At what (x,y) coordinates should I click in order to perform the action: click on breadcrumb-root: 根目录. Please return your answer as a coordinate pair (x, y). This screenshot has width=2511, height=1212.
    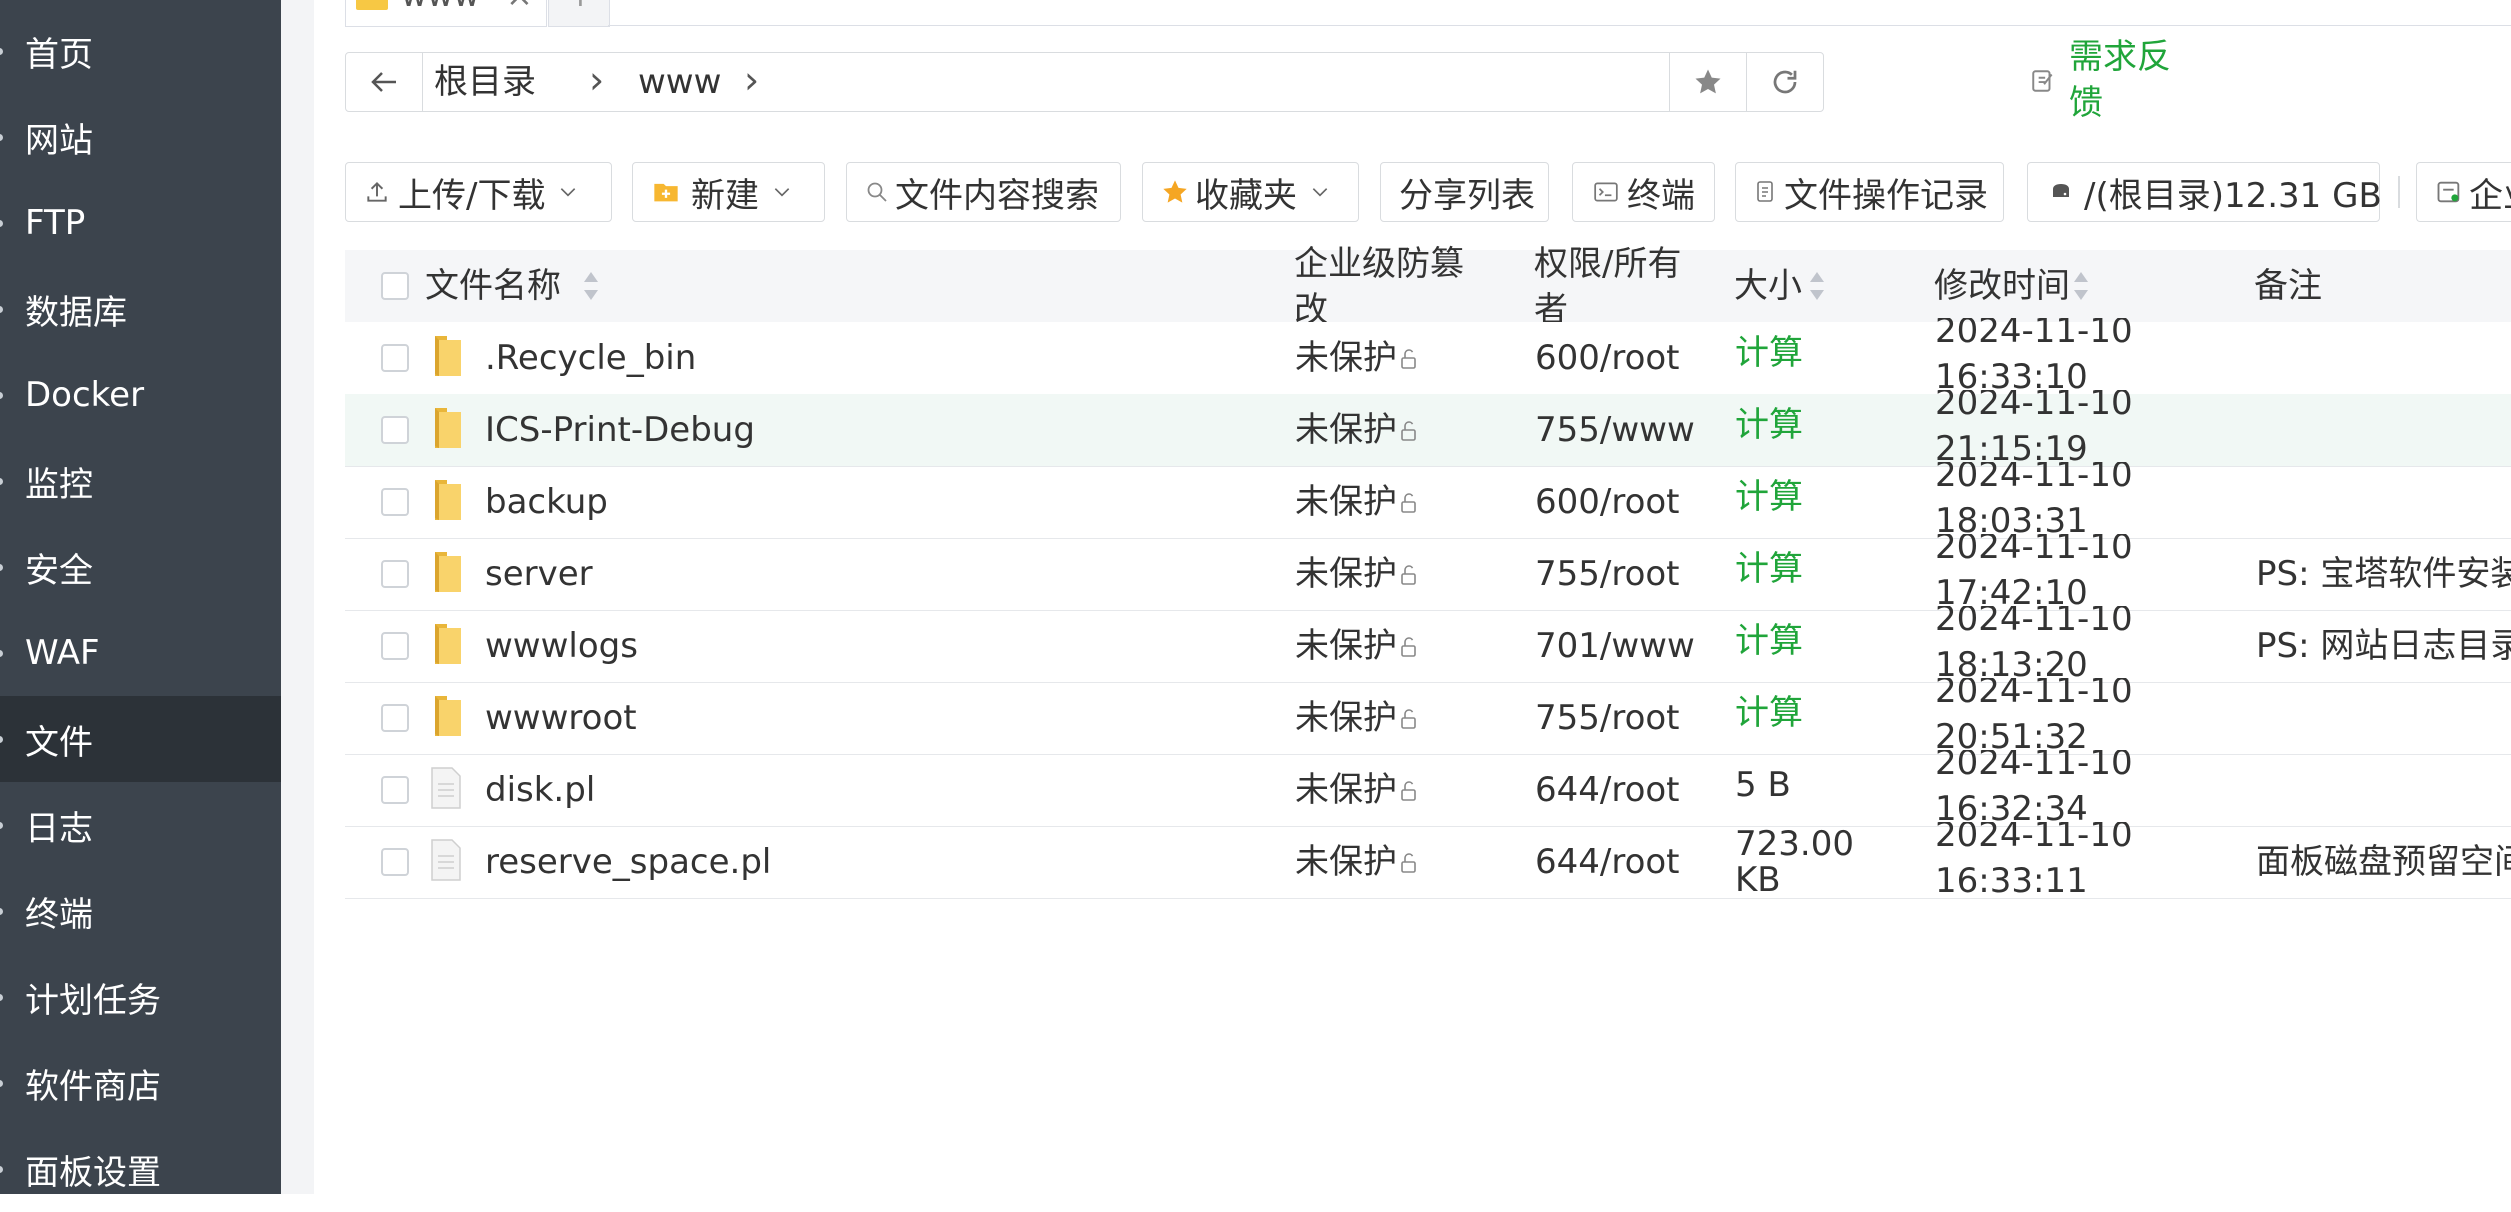
    Looking at the image, I should click on (485, 82).